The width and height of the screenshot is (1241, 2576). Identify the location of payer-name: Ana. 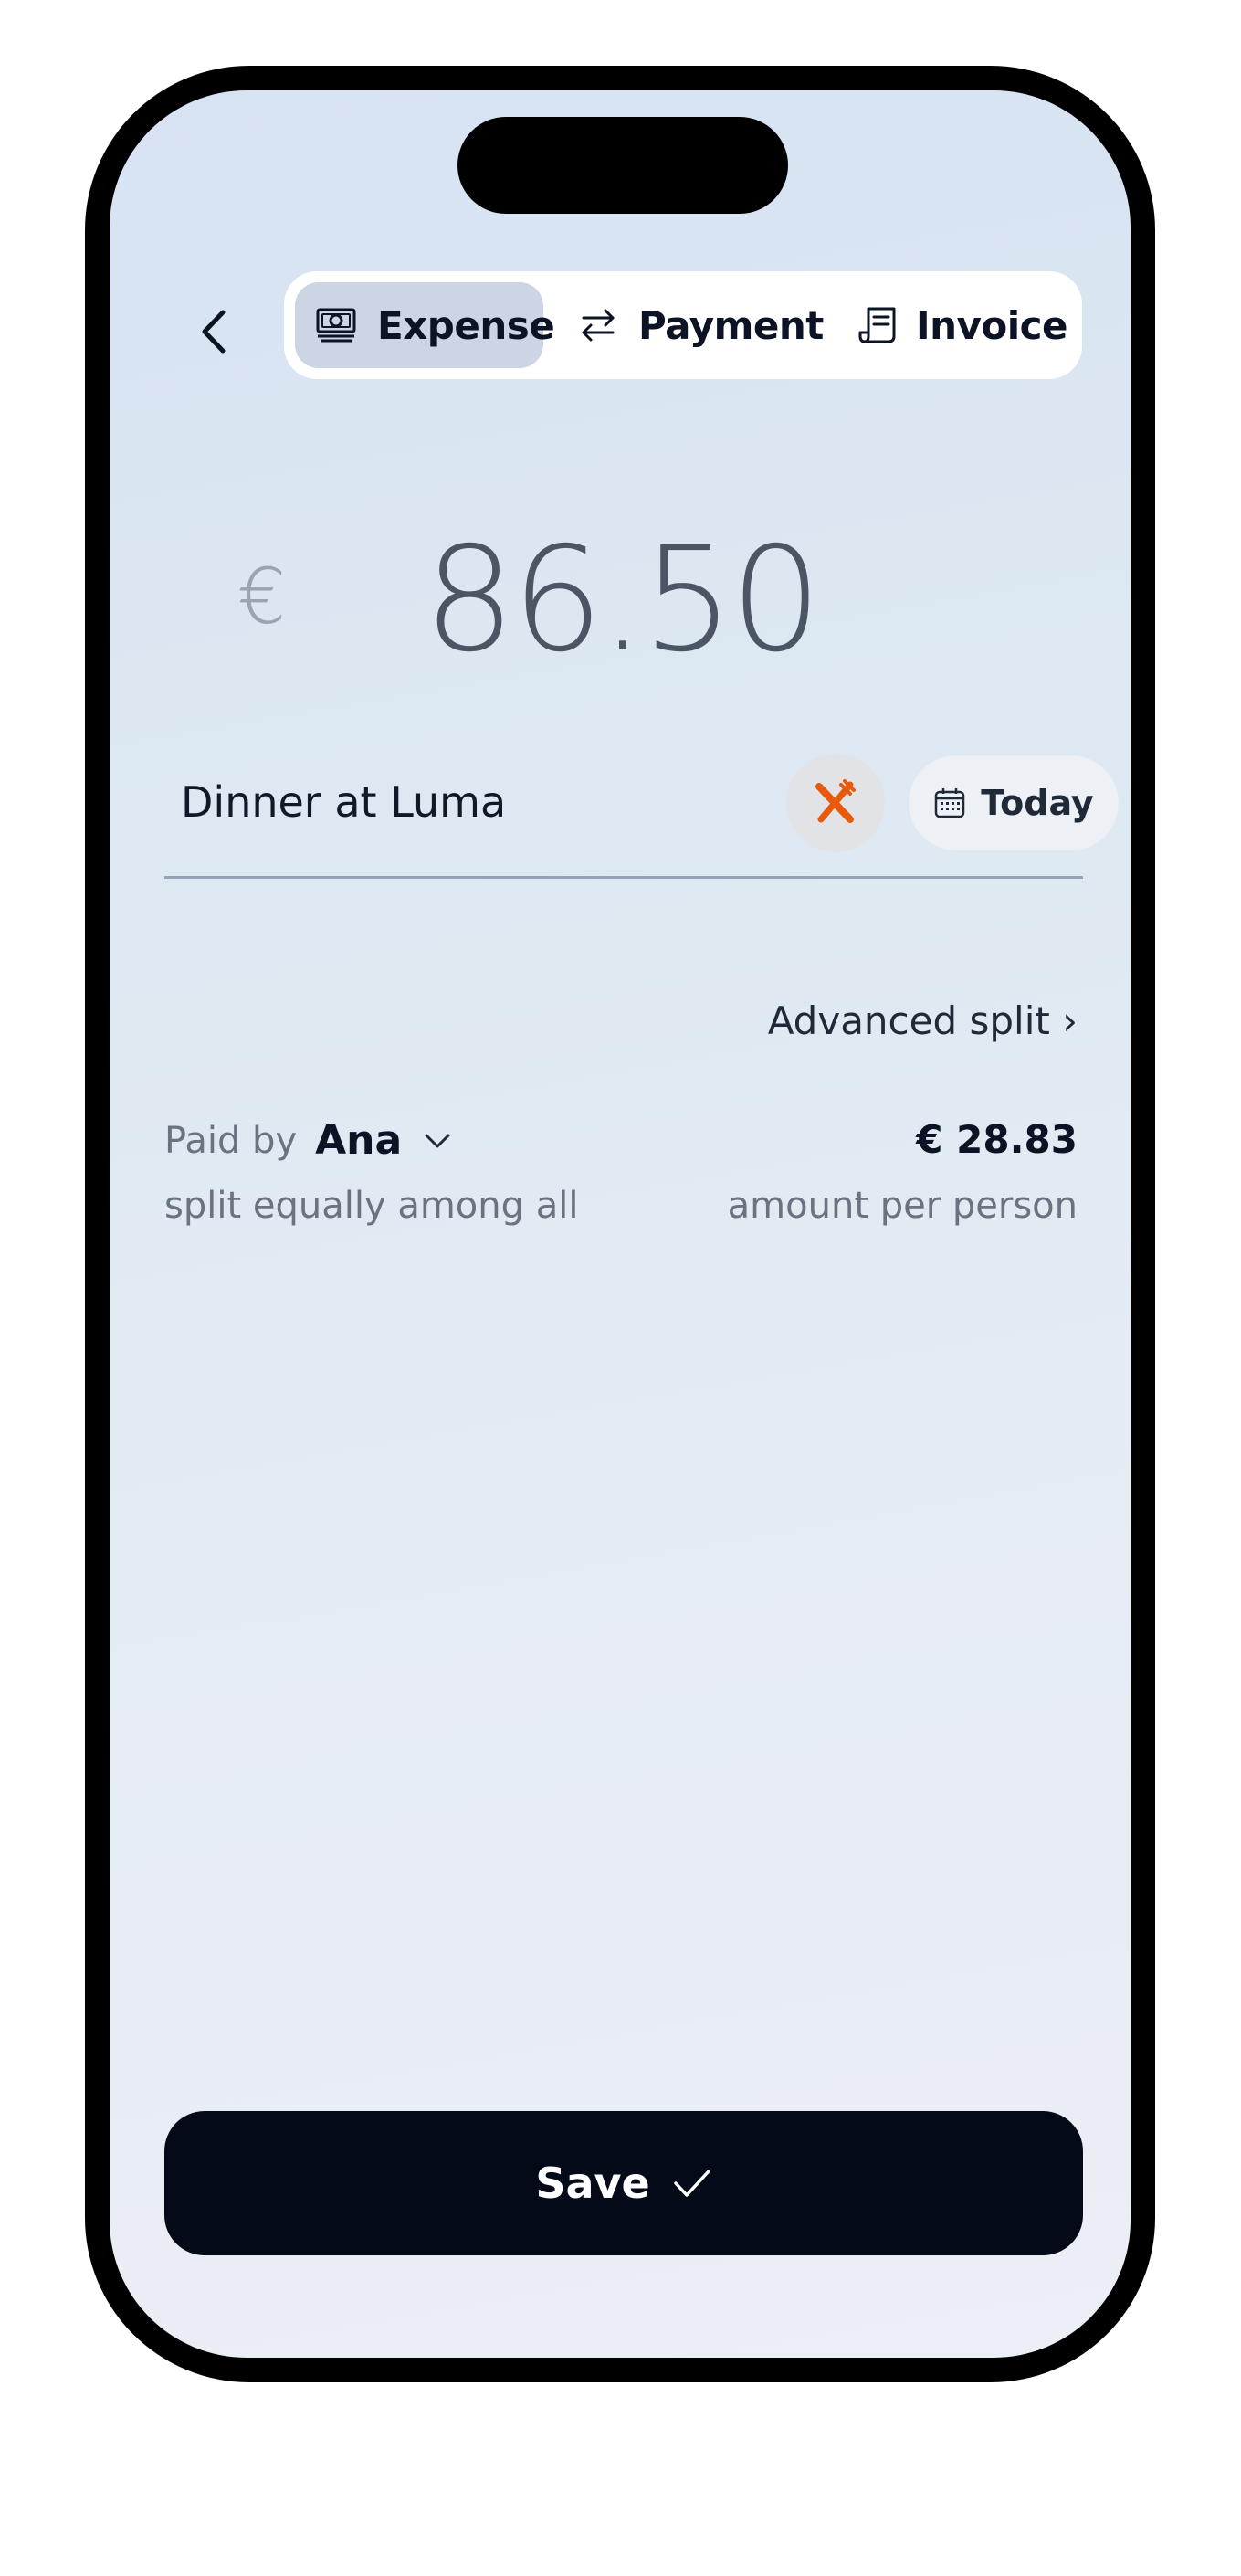
(359, 1140).